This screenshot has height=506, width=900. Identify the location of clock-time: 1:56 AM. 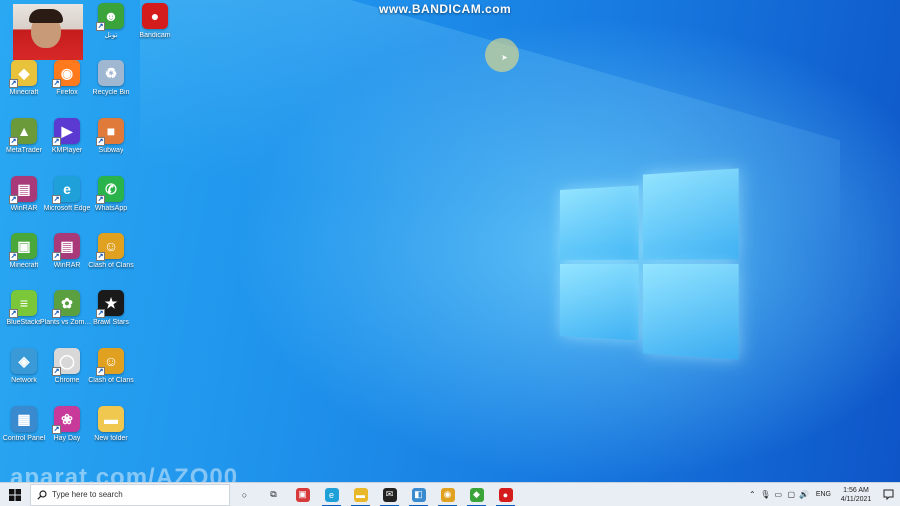
(856, 490).